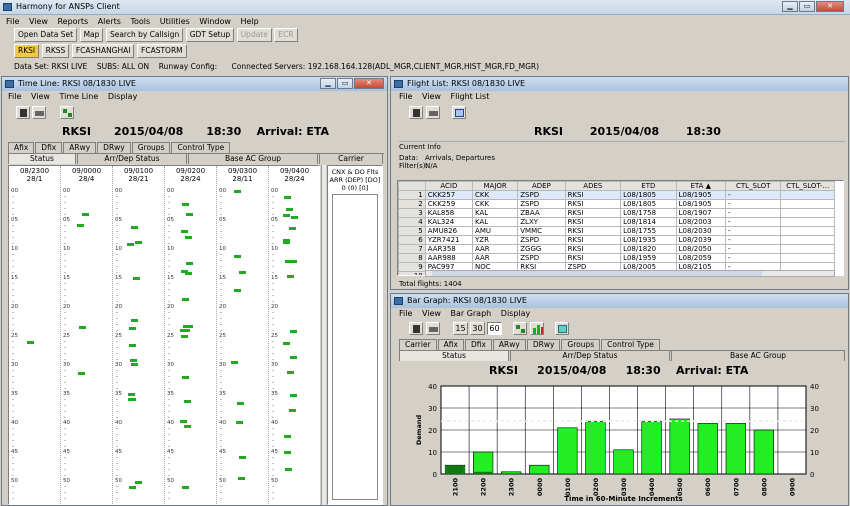 The height and width of the screenshot is (506, 850). I want to click on interval-60-button: 60, so click(494, 328).